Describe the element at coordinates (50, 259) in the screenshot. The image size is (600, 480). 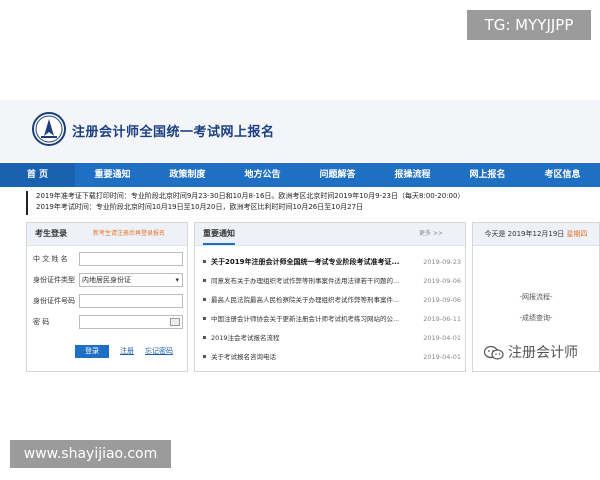
I see `name-label: 中 文 姓 名` at that location.